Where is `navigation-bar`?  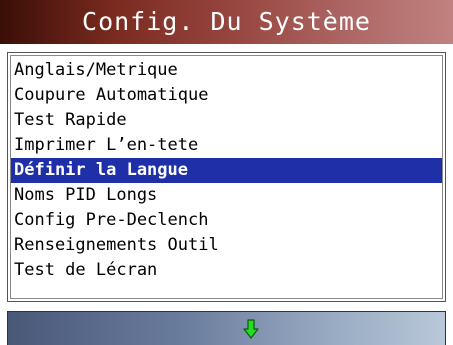 navigation-bar is located at coordinates (226, 328).